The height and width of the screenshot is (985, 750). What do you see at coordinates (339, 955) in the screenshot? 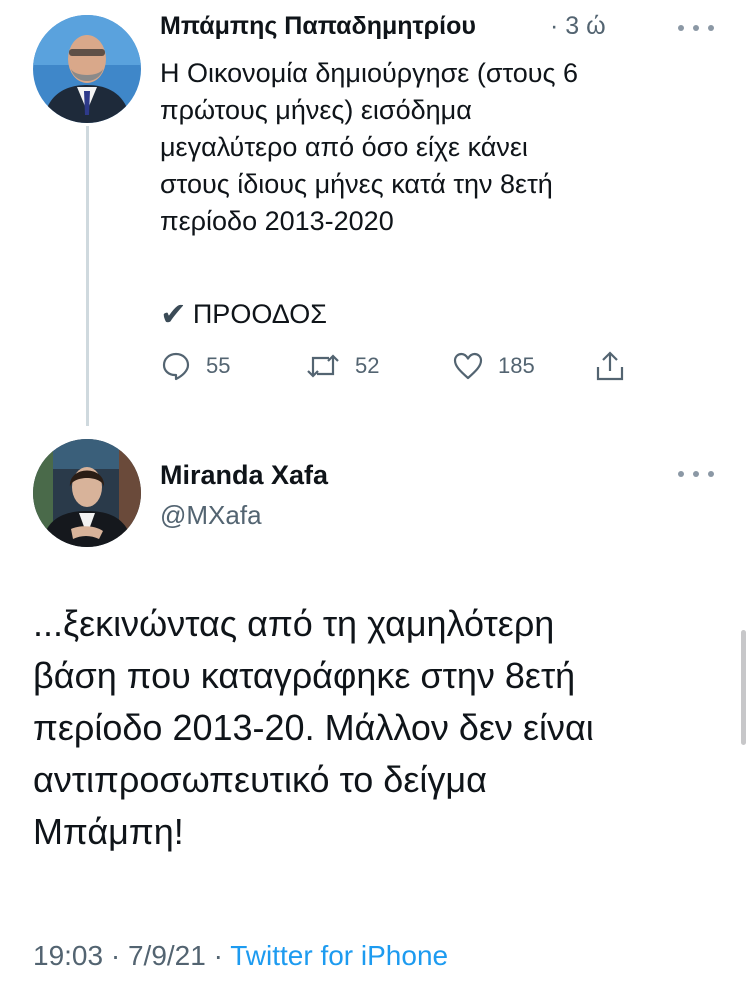
I see `tweet2-source-link: Twitter for iPhone` at bounding box center [339, 955].